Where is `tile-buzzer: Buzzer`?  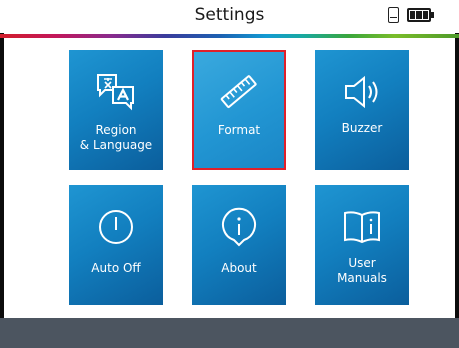 tile-buzzer: Buzzer is located at coordinates (362, 110).